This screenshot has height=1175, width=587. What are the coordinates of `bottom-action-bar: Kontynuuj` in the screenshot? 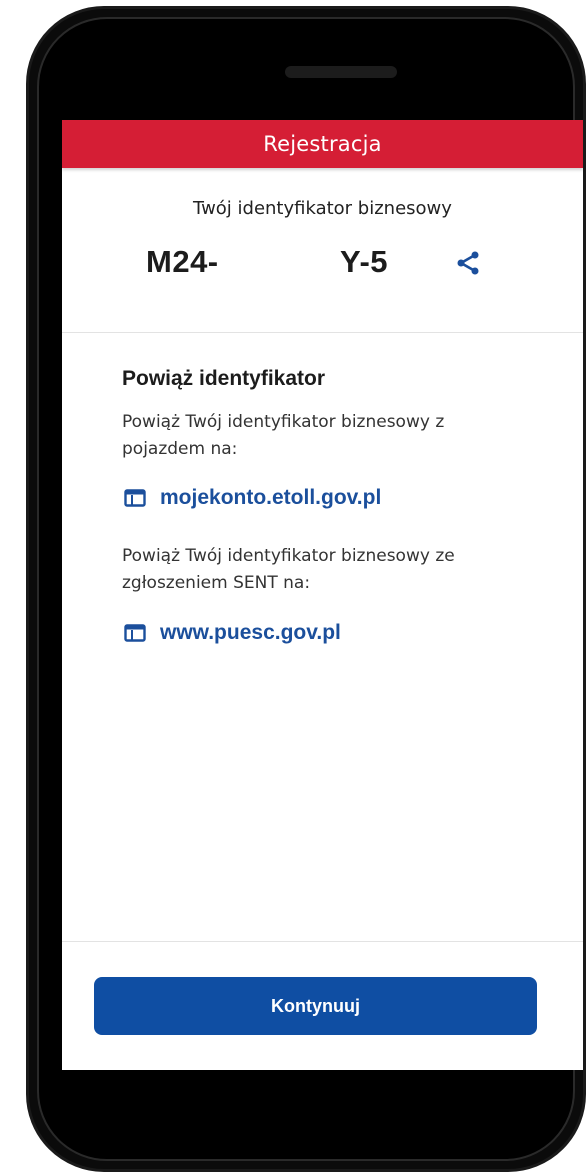 It's located at (322, 1005).